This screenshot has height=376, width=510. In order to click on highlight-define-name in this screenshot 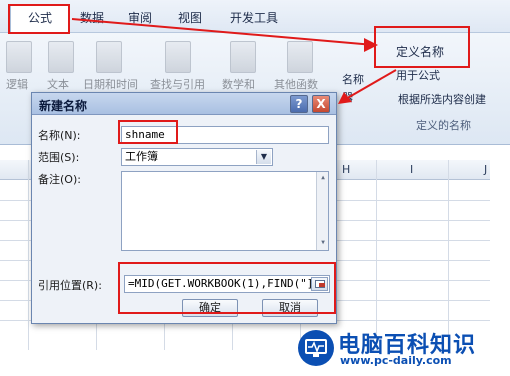, I will do `click(422, 47)`.